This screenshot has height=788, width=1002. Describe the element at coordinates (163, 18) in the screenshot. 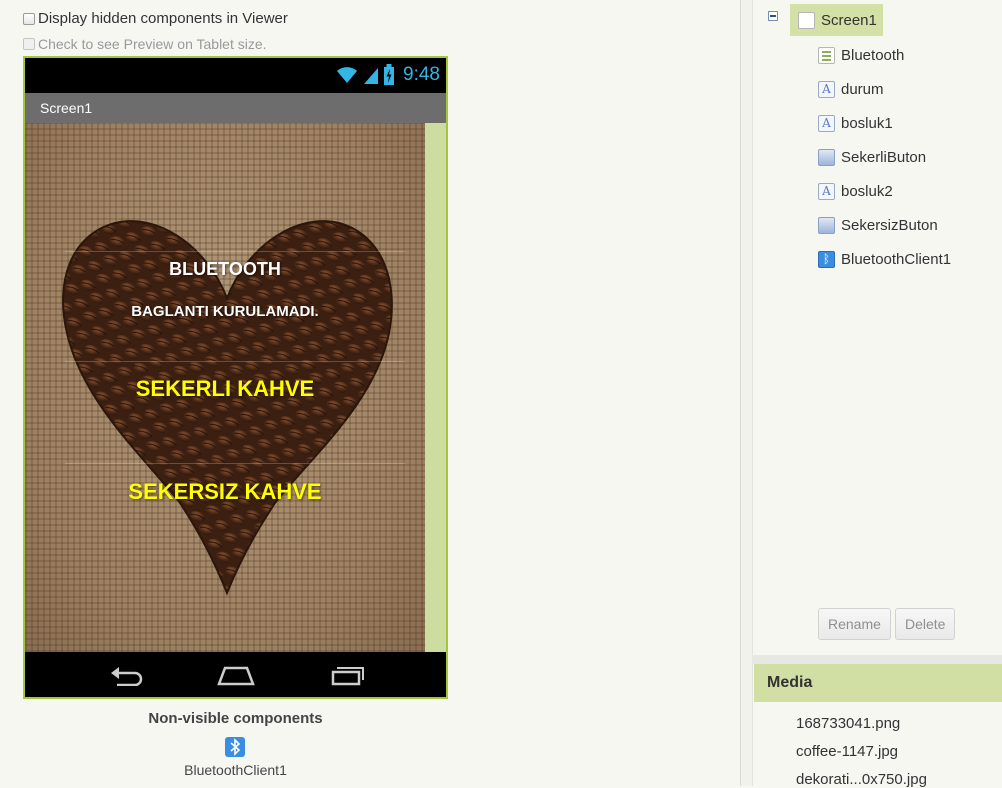

I see `display-hidden-label: Display hidden components in Viewer` at that location.